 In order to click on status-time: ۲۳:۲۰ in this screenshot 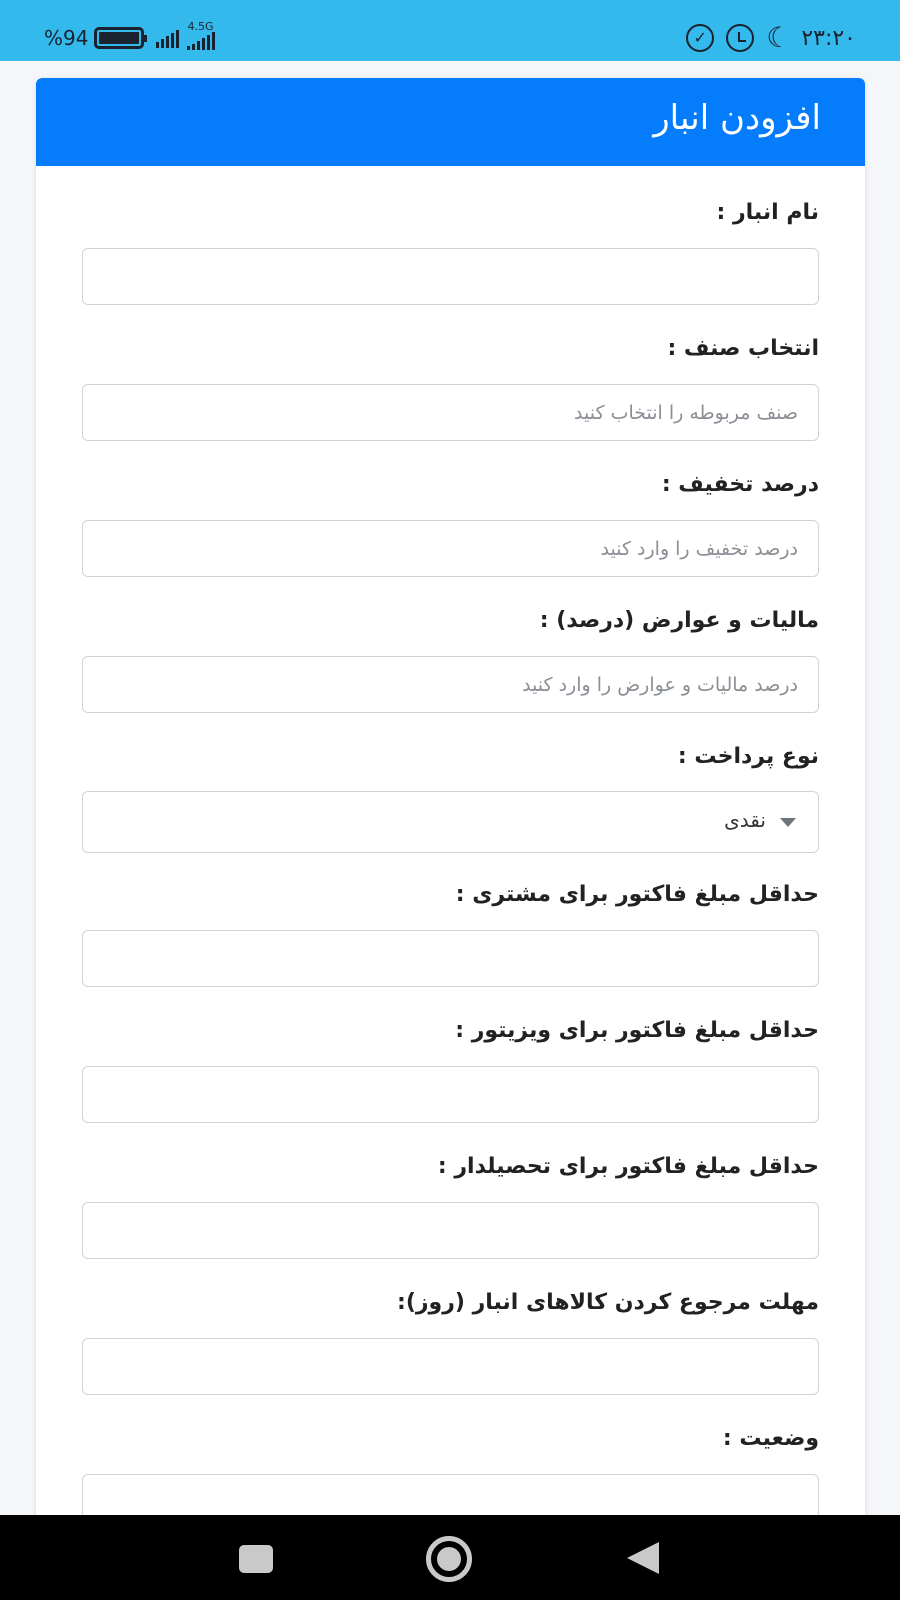, I will do `click(828, 38)`.